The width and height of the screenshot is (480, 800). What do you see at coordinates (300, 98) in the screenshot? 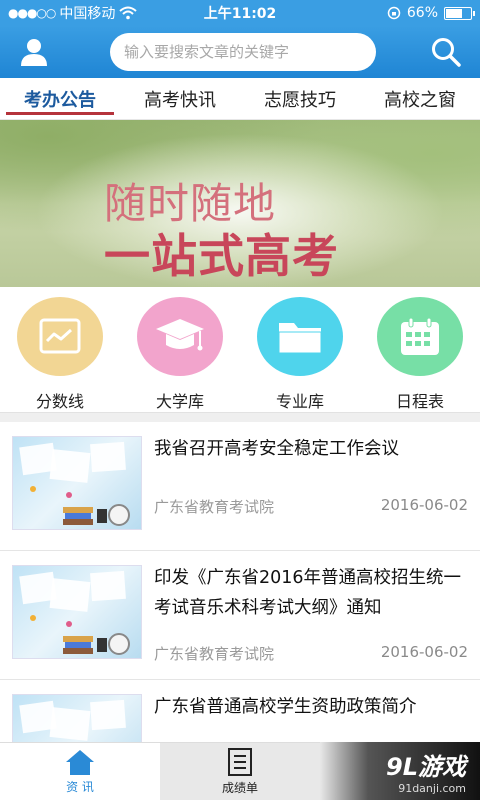
I see `tab-application-tips: 志愿技巧` at bounding box center [300, 98].